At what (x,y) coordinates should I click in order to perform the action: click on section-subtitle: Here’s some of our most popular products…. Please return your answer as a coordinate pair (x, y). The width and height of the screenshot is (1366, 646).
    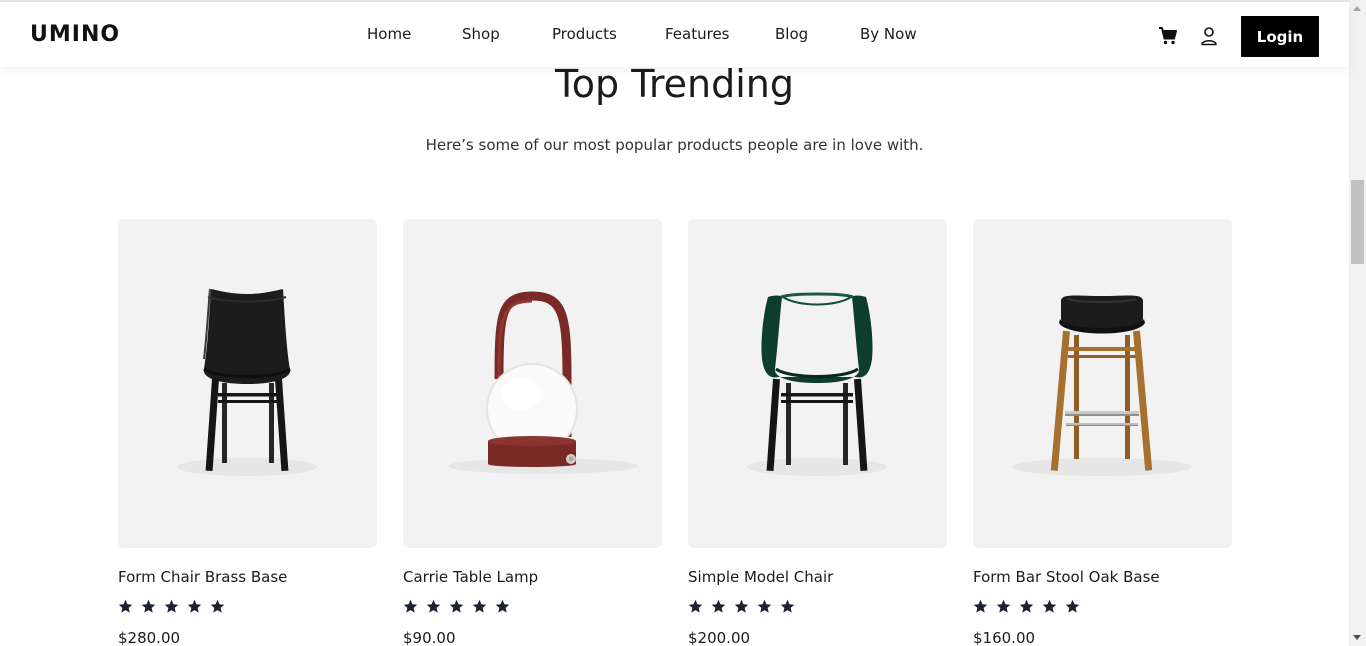
    Looking at the image, I should click on (674, 145).